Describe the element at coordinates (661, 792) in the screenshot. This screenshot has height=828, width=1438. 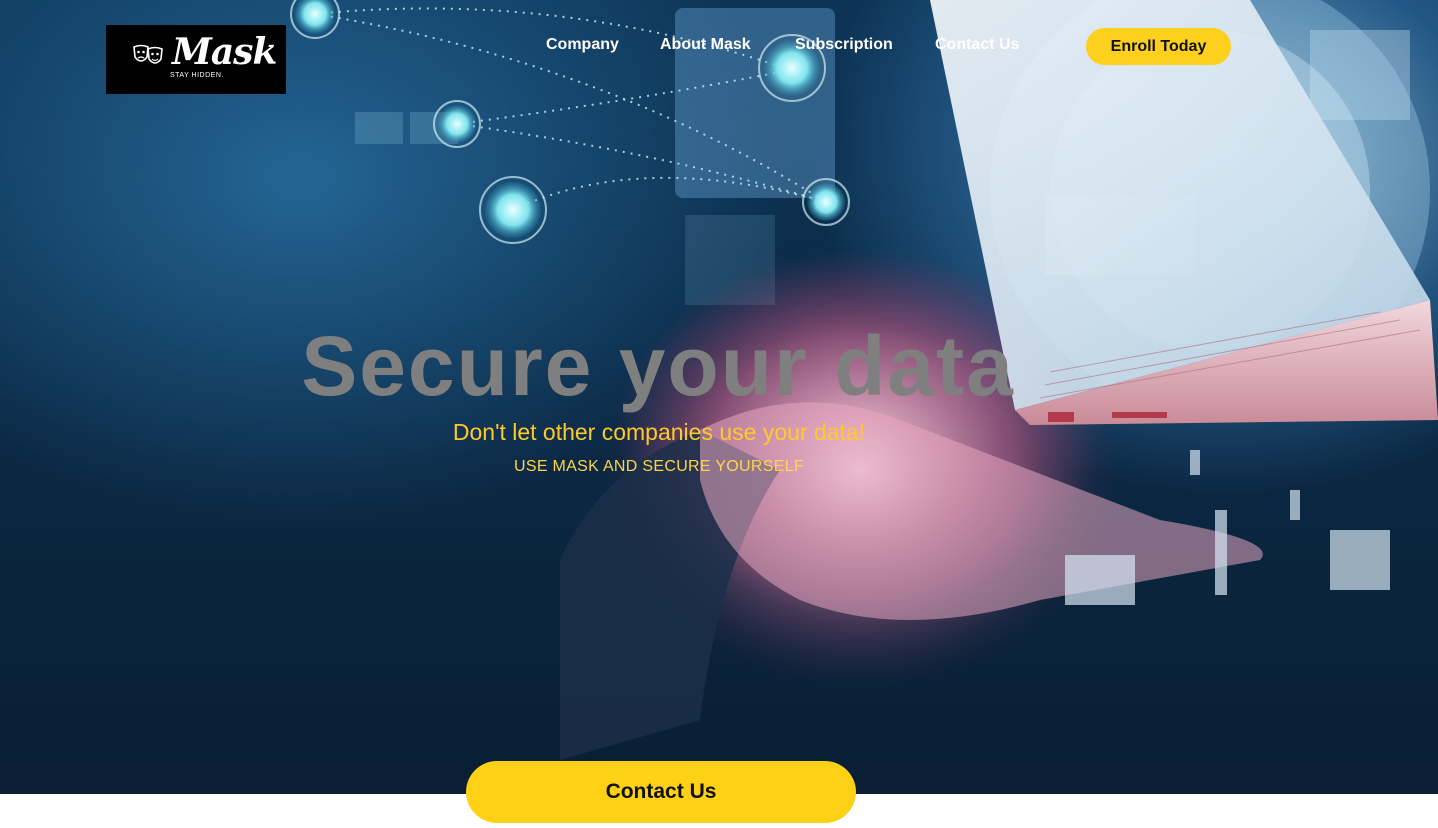
I see `contact-us-button: Contact Us` at that location.